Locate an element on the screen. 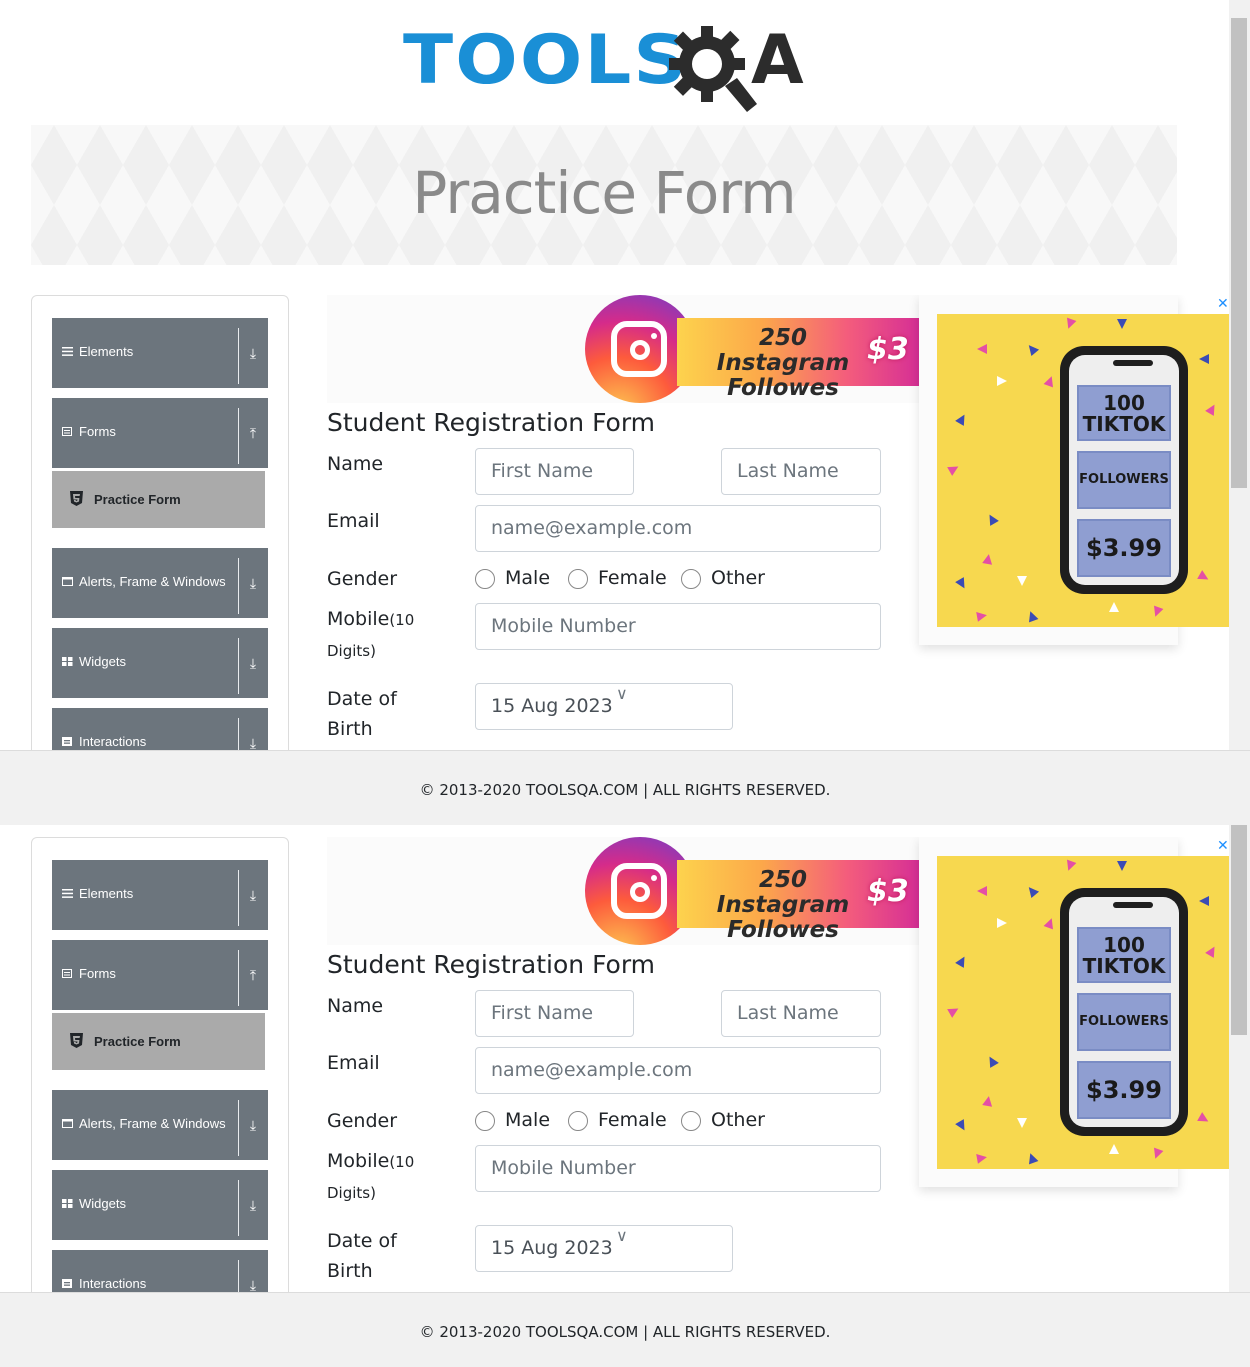 The height and width of the screenshot is (1367, 1250). mobile-label: Mobile(10 Digits) is located at coordinates (371, 1176).